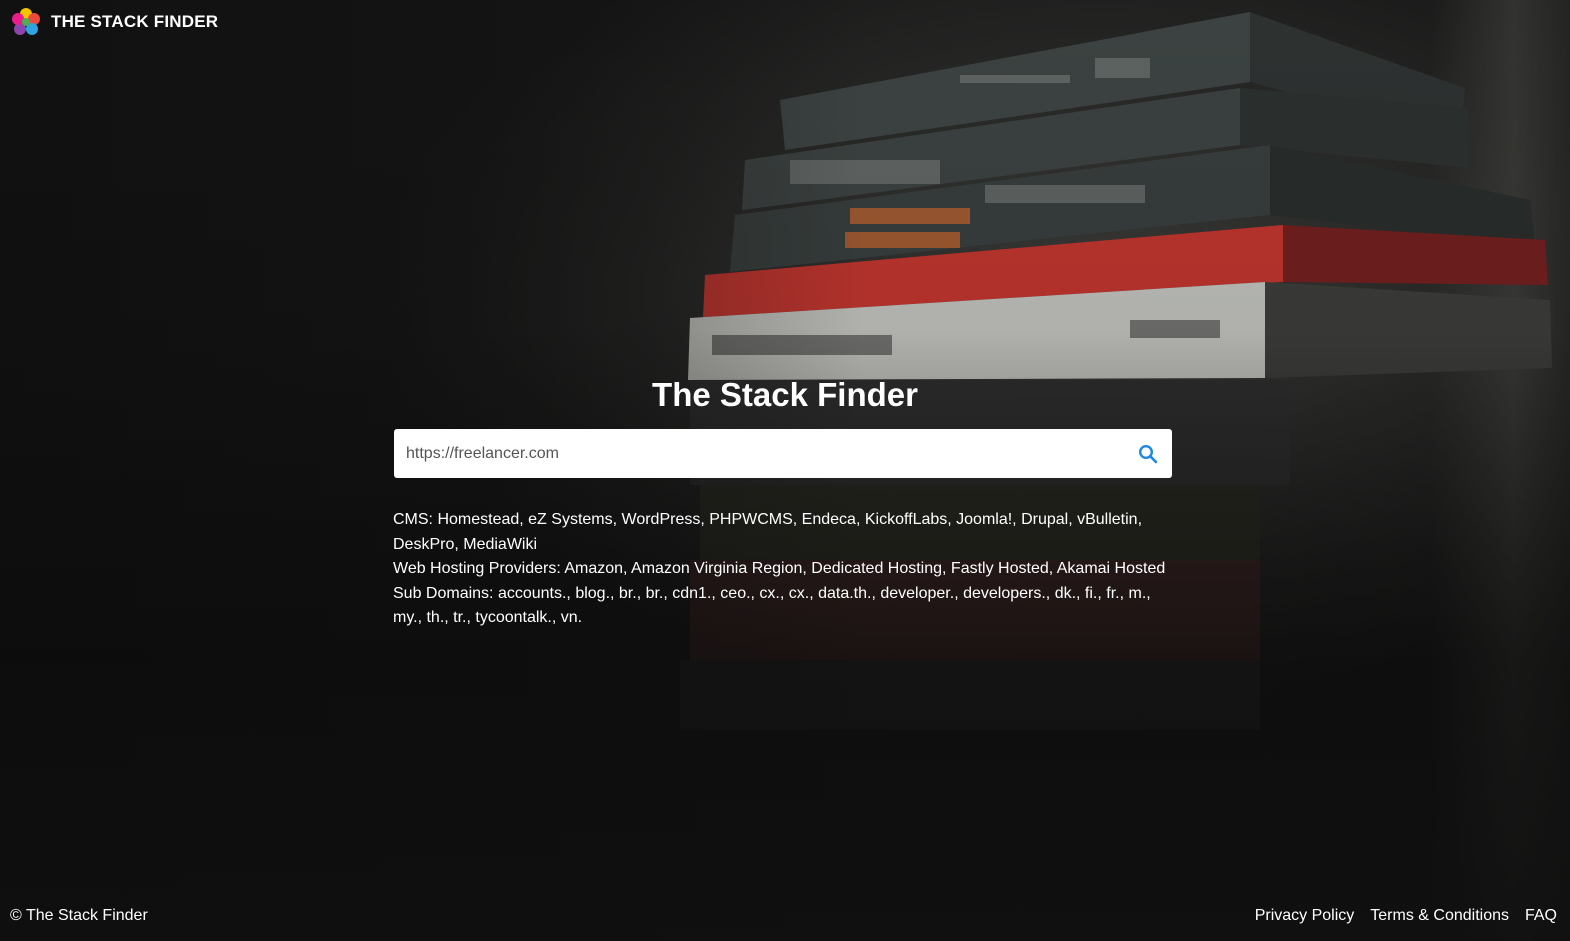 Image resolution: width=1570 pixels, height=941 pixels. What do you see at coordinates (135, 21) in the screenshot?
I see `brand-name: THE STACK FINDER` at bounding box center [135, 21].